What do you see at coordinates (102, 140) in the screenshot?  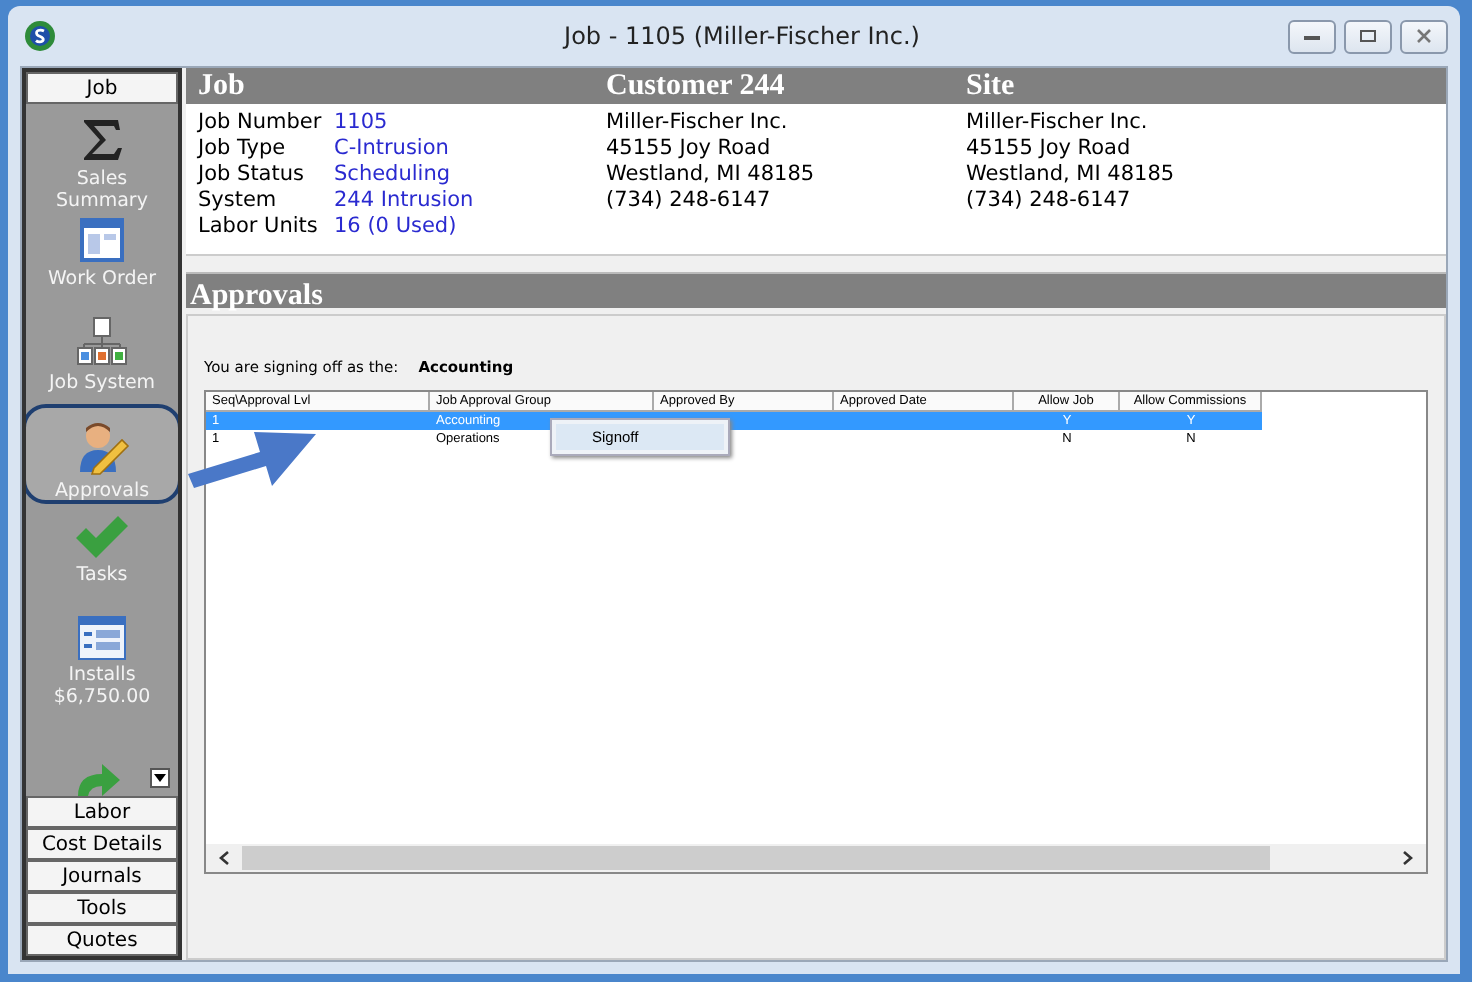 I see `sigma-icon` at bounding box center [102, 140].